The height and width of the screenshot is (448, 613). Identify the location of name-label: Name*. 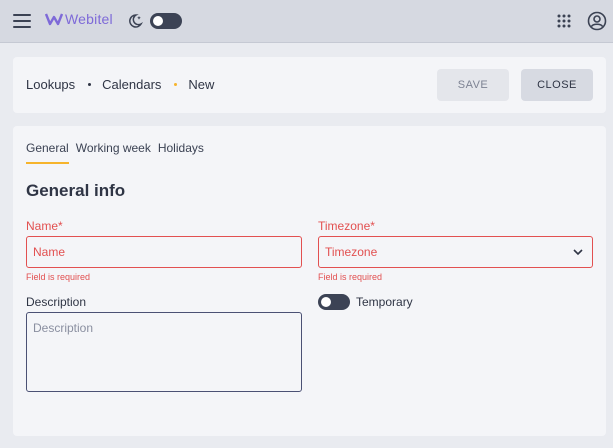
(44, 226).